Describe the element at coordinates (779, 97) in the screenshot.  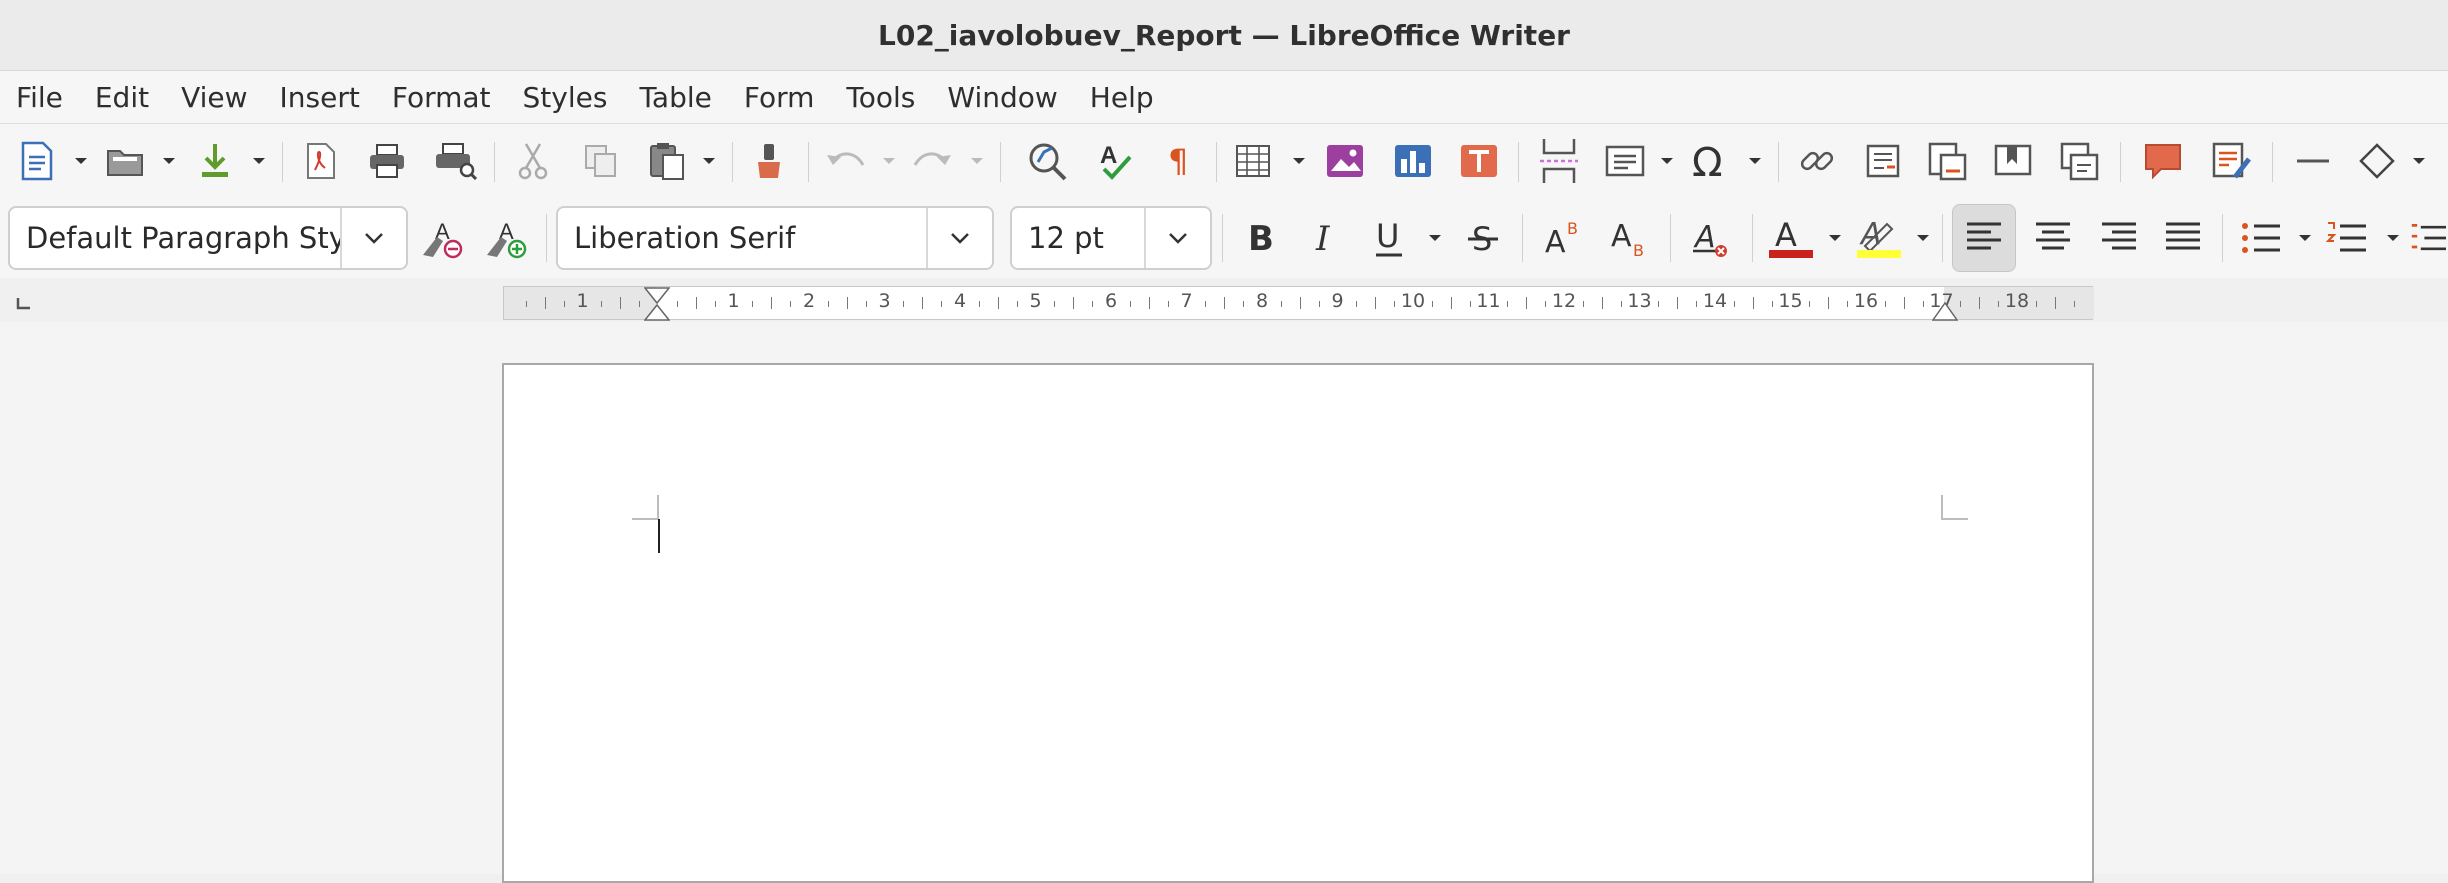
I see `menu-form: Form` at that location.